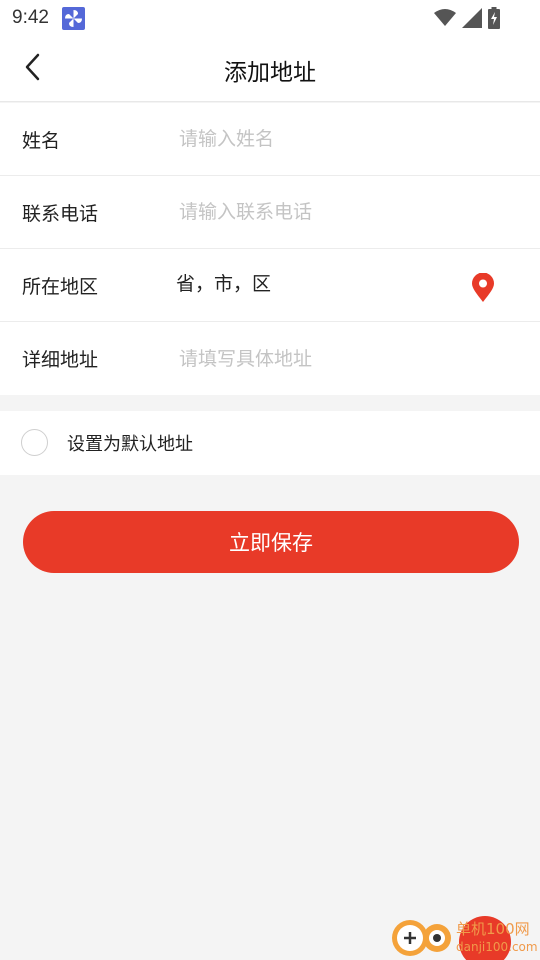 This screenshot has width=540, height=960. Describe the element at coordinates (339, 358) in the screenshot. I see `detail-address-input` at that location.